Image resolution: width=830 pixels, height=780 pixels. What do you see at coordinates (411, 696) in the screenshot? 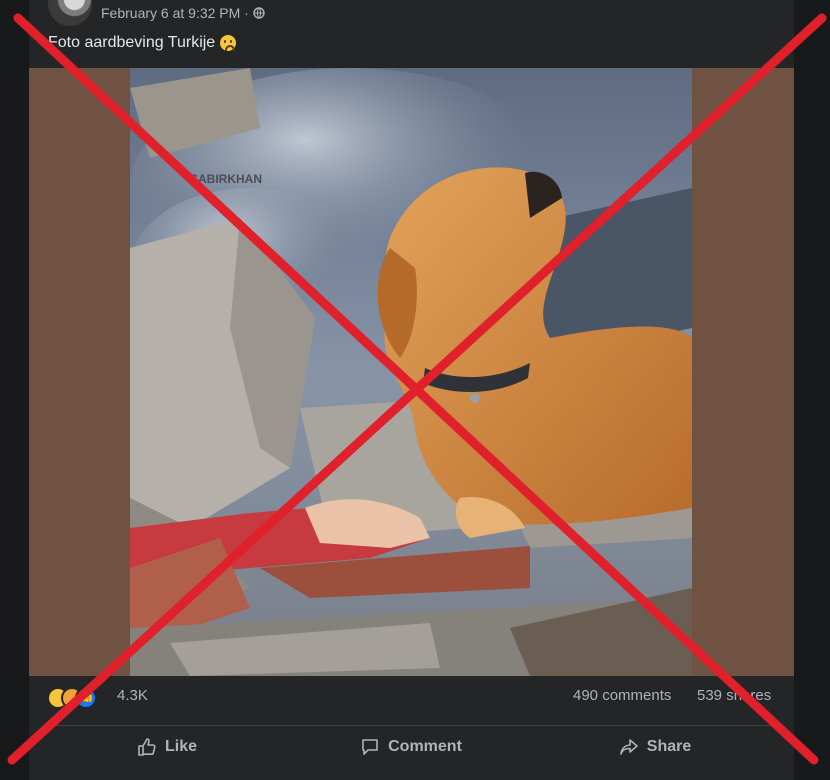
I see `reactions-summary: 4.3K 490 comments 539 shares` at bounding box center [411, 696].